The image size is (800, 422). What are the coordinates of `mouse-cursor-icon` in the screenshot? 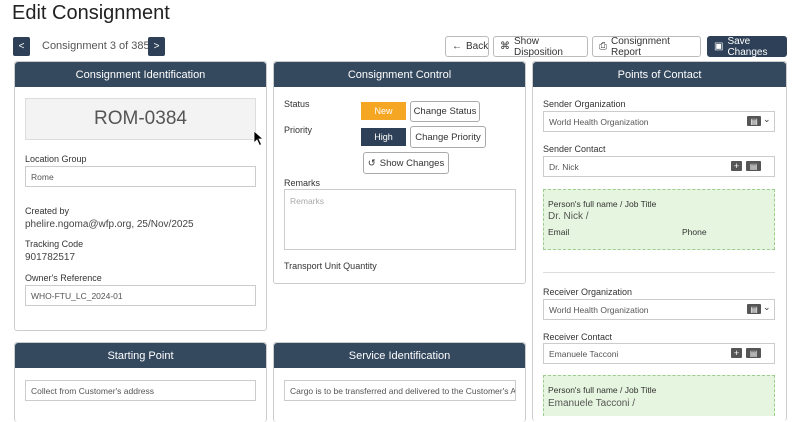 It's located at (259, 138).